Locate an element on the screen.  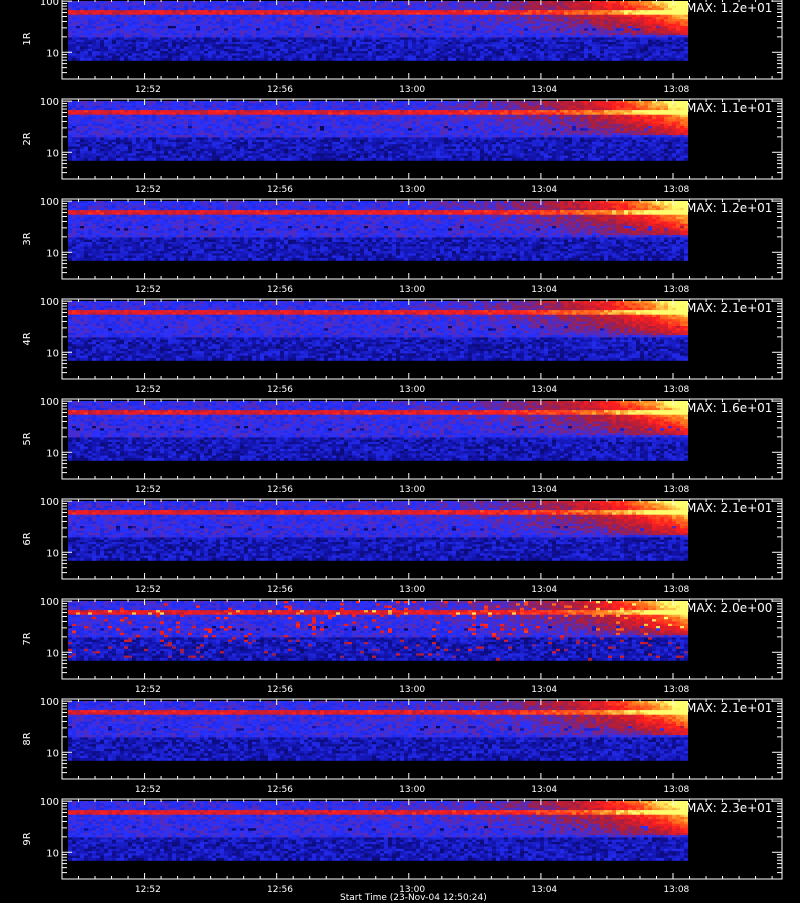
x-tick-label: 13:00 is located at coordinates (412, 90).